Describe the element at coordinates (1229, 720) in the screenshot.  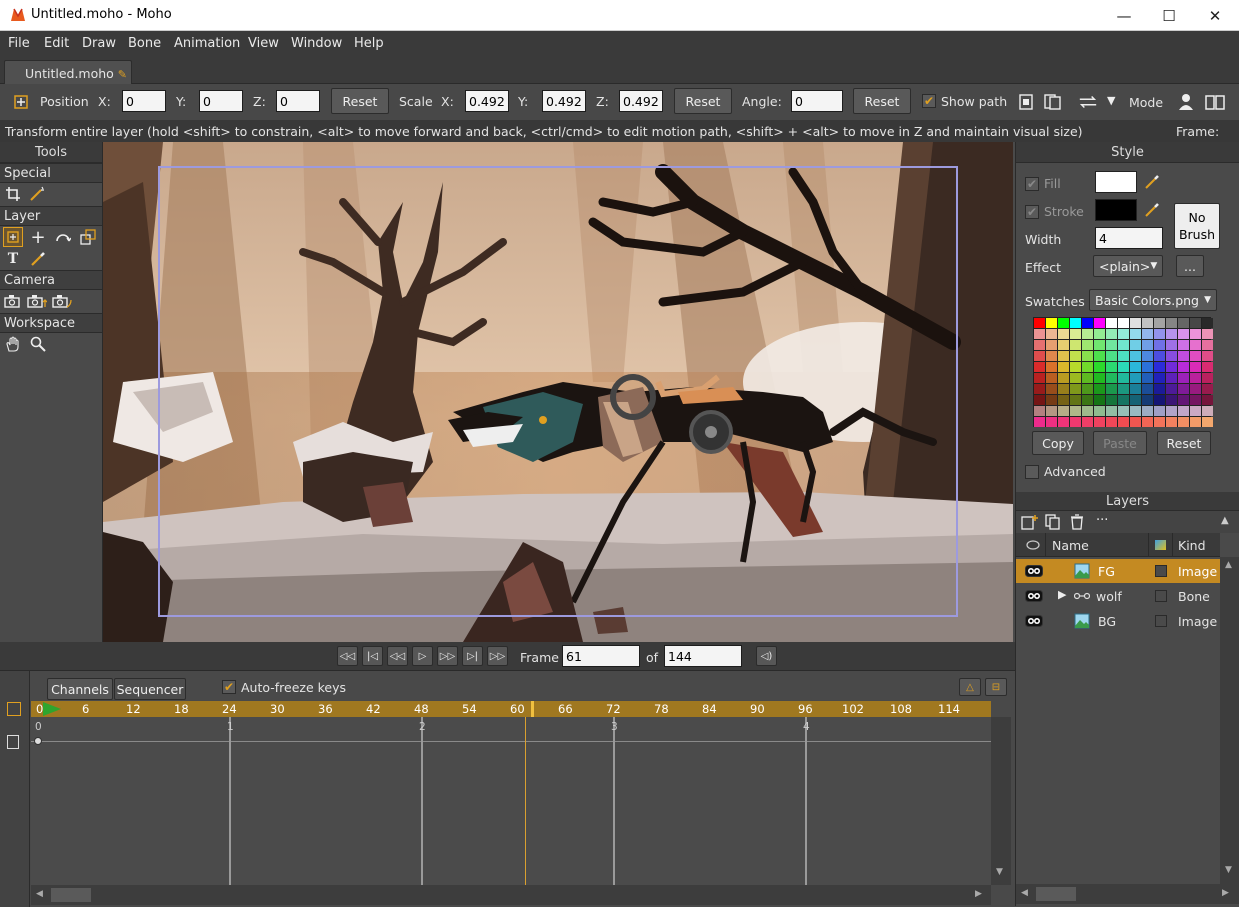
I see `layers-vertical-scrollbar: ▲ ▼` at that location.